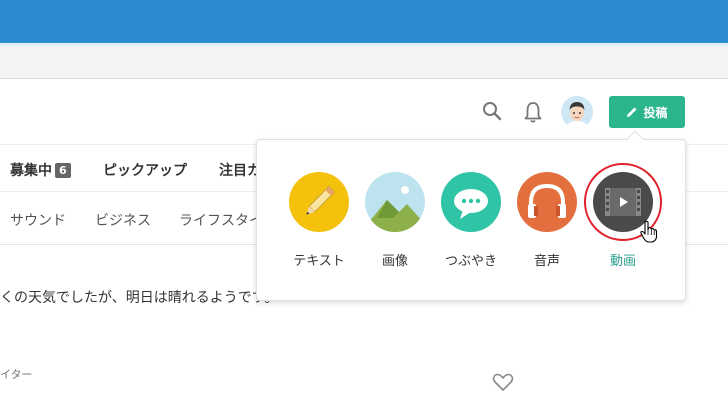 The height and width of the screenshot is (420, 728). What do you see at coordinates (471, 202) in the screenshot?
I see `speech-bubble-icon` at bounding box center [471, 202].